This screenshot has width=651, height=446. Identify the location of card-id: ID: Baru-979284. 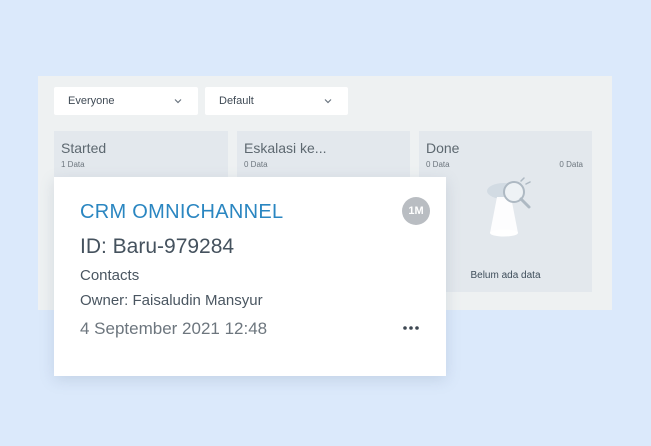
(157, 246).